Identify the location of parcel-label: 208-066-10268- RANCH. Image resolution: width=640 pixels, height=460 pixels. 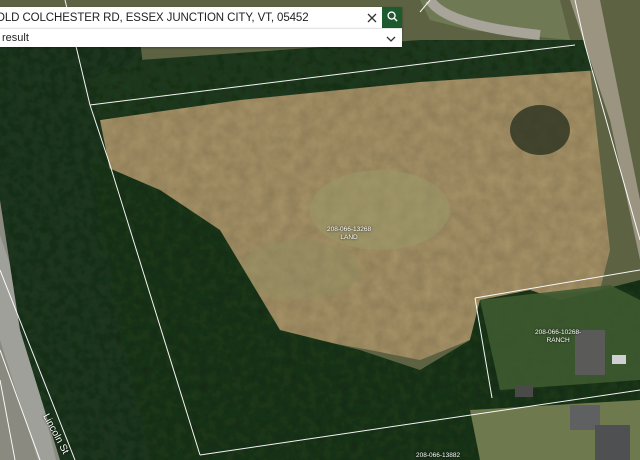
(558, 336).